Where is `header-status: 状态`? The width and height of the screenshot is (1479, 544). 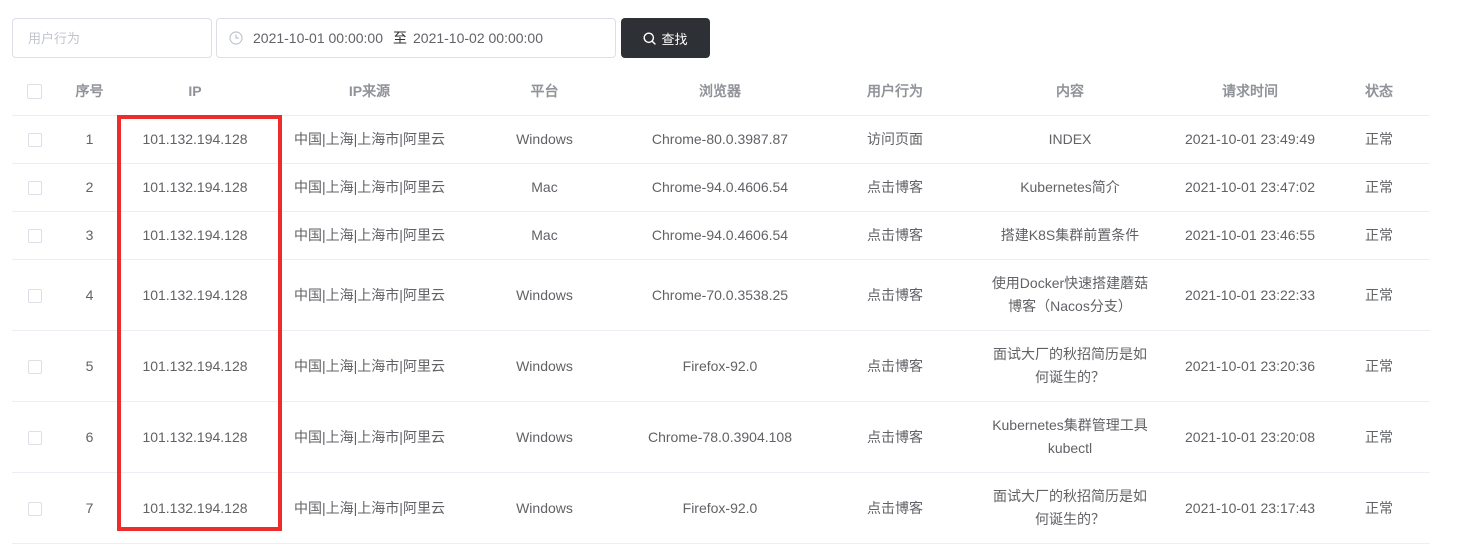 header-status: 状态 is located at coordinates (1379, 91).